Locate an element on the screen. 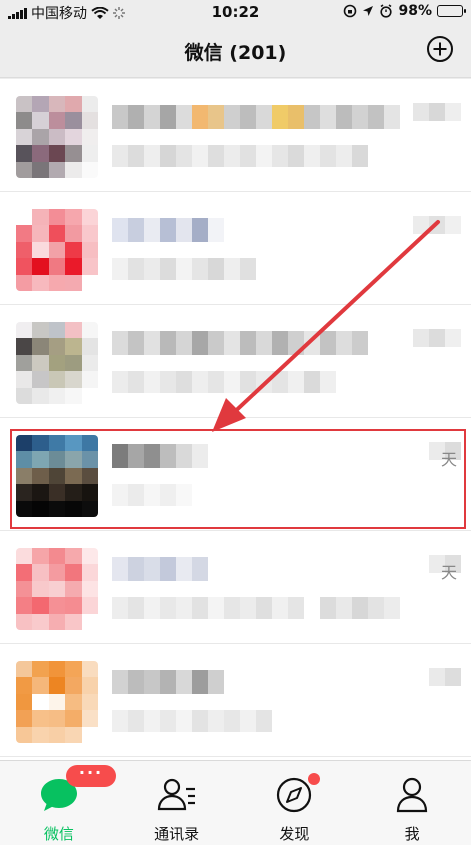 The height and width of the screenshot is (845, 471). page-title: 微信 (201) is located at coordinates (235, 53).